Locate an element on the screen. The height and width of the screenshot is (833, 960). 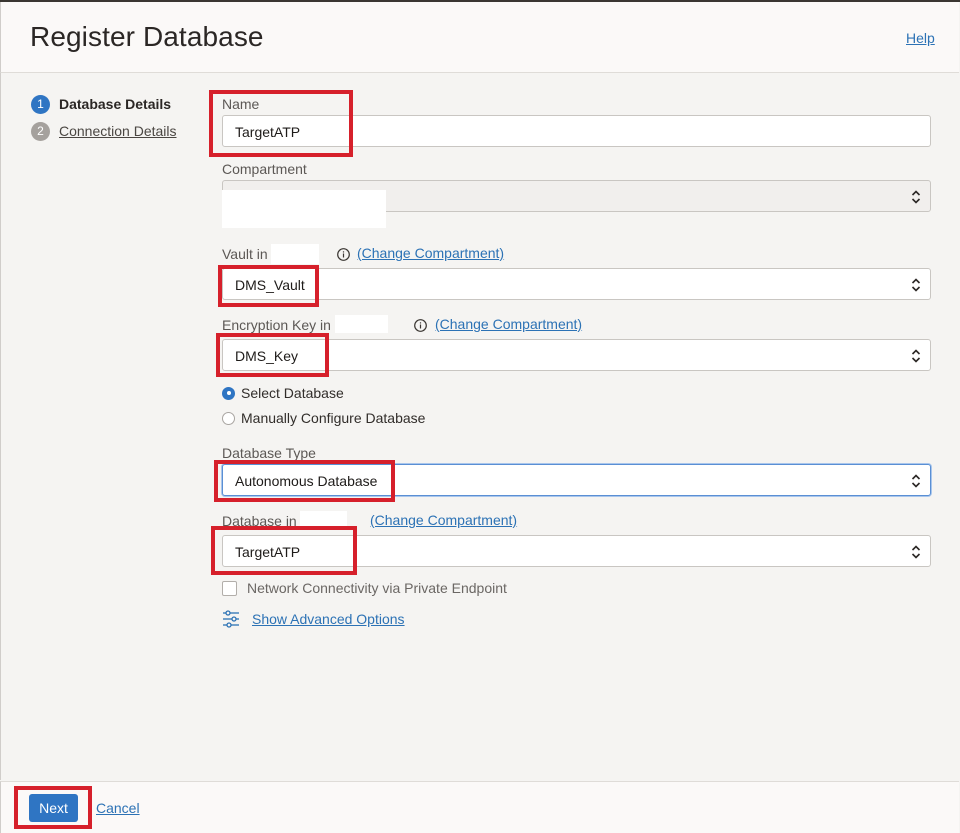
redacted-compartment is located at coordinates (304, 209).